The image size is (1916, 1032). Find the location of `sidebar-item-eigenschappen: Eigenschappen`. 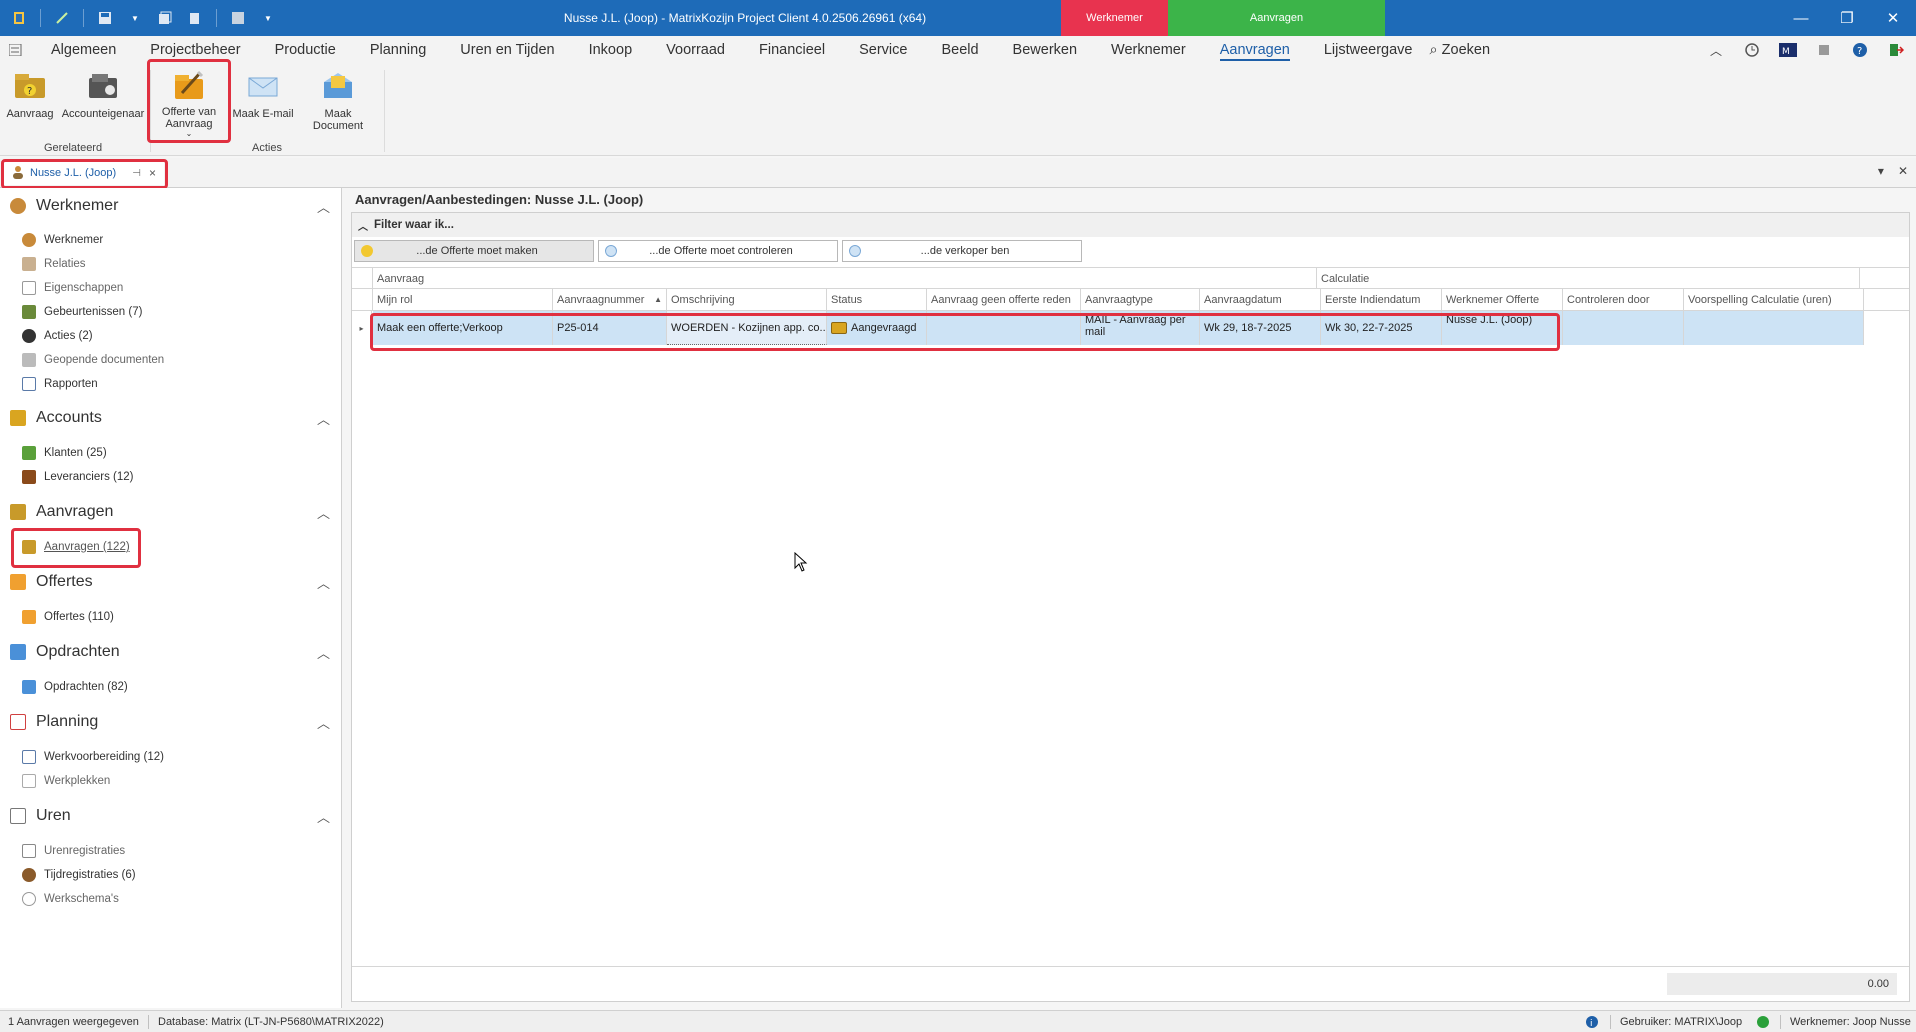

sidebar-item-eigenschappen: Eigenschappen is located at coordinates (72, 288).